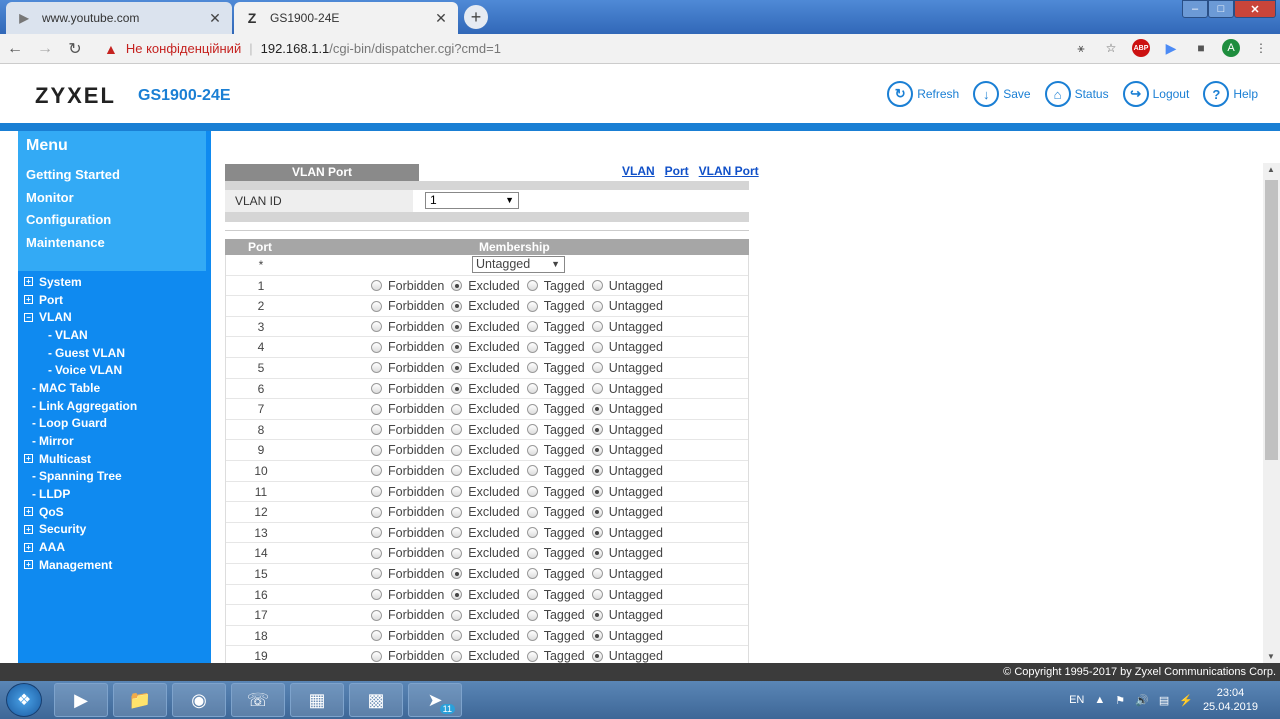 The image size is (1280, 719). Describe the element at coordinates (81, 700) in the screenshot. I see `media-player-icon: ▶` at that location.